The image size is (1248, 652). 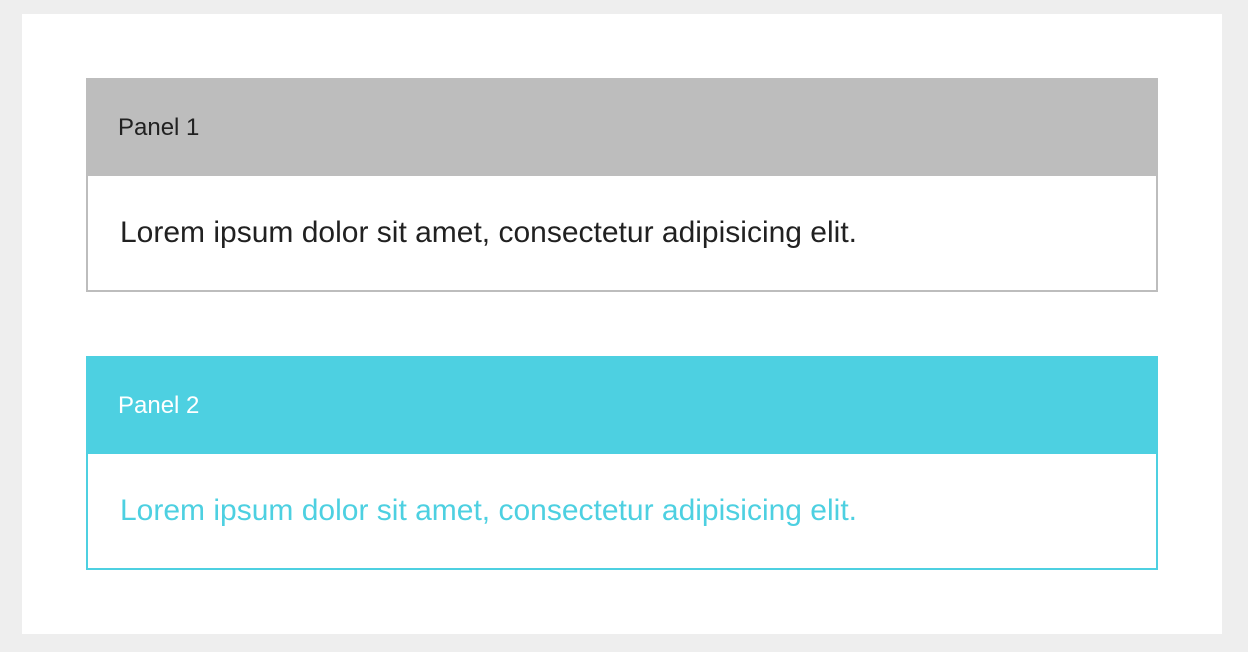 I want to click on panel-2-header: Panel 2, so click(x=622, y=406).